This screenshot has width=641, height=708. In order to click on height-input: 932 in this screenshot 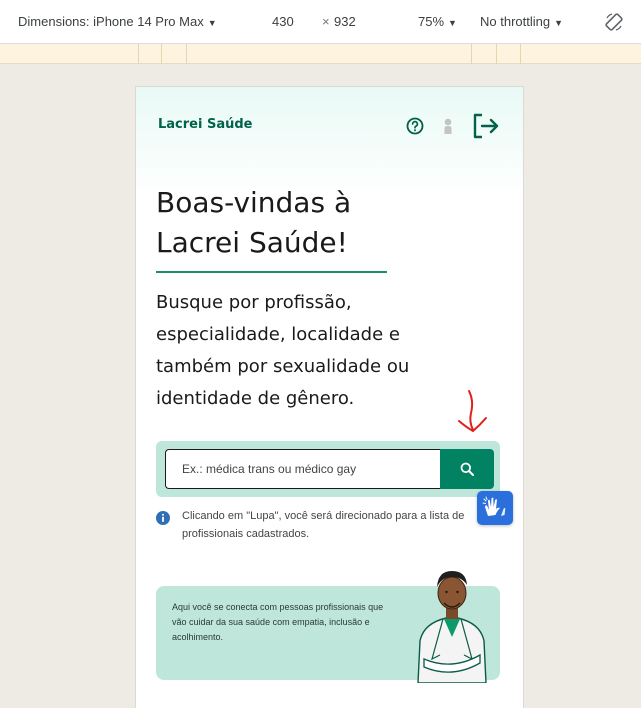, I will do `click(345, 21)`.